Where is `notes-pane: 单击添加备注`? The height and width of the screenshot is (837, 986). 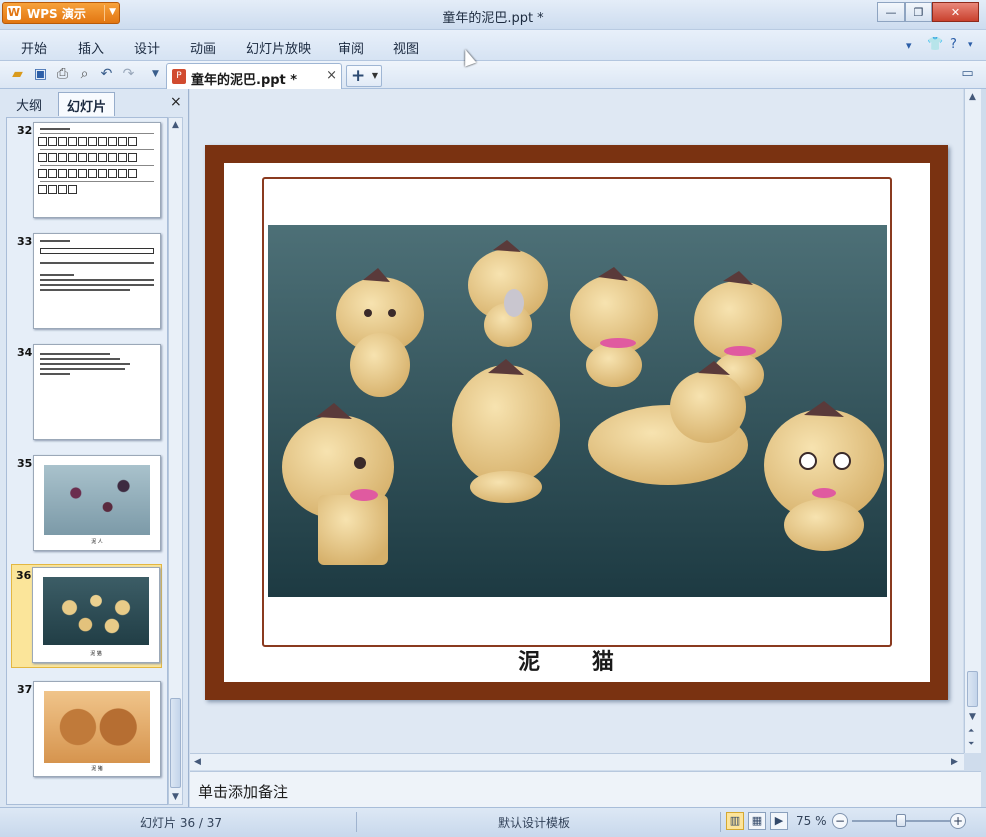
notes-pane: 单击添加备注 is located at coordinates (585, 789).